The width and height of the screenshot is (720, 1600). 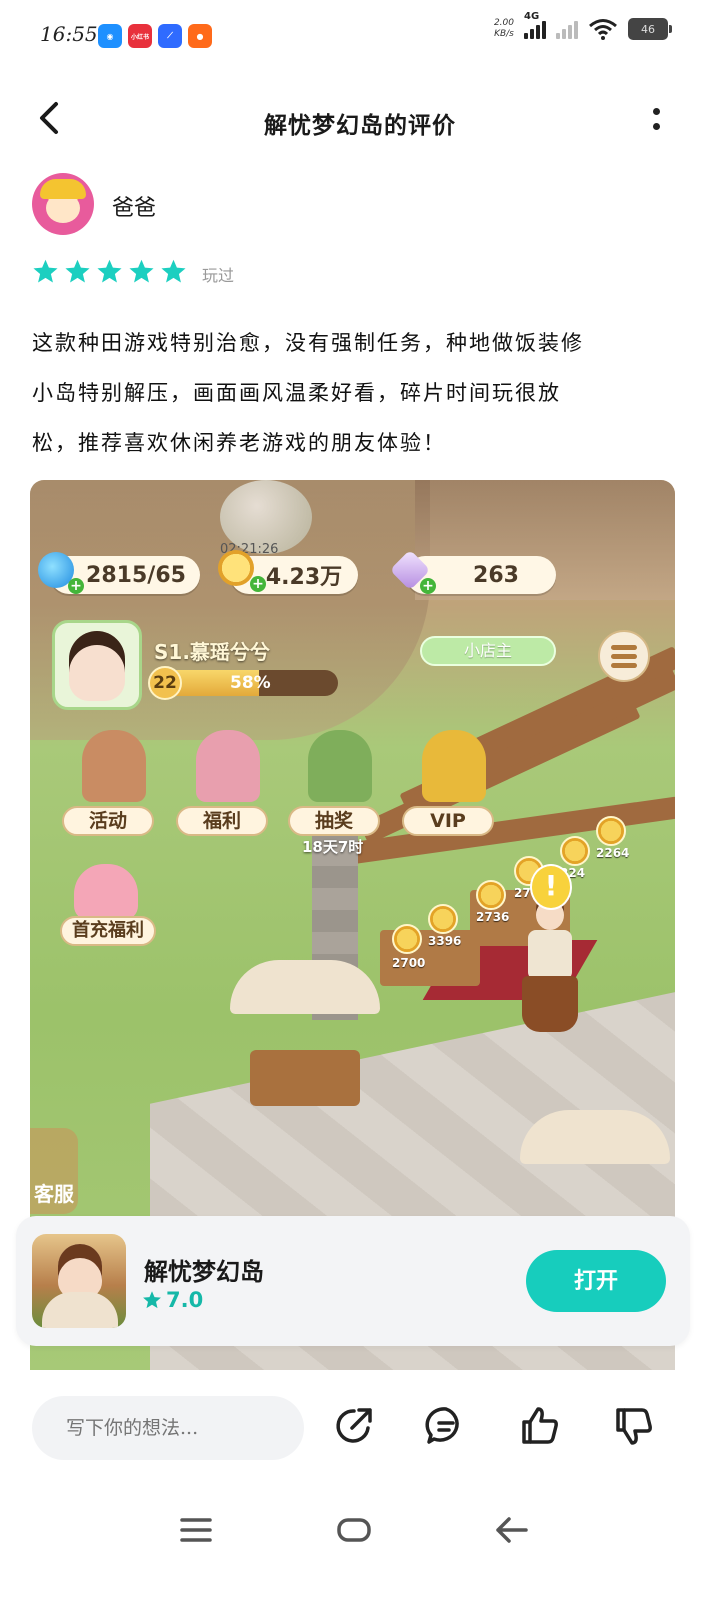 I want to click on net-speed: 2.00 KB/s, so click(x=504, y=29).